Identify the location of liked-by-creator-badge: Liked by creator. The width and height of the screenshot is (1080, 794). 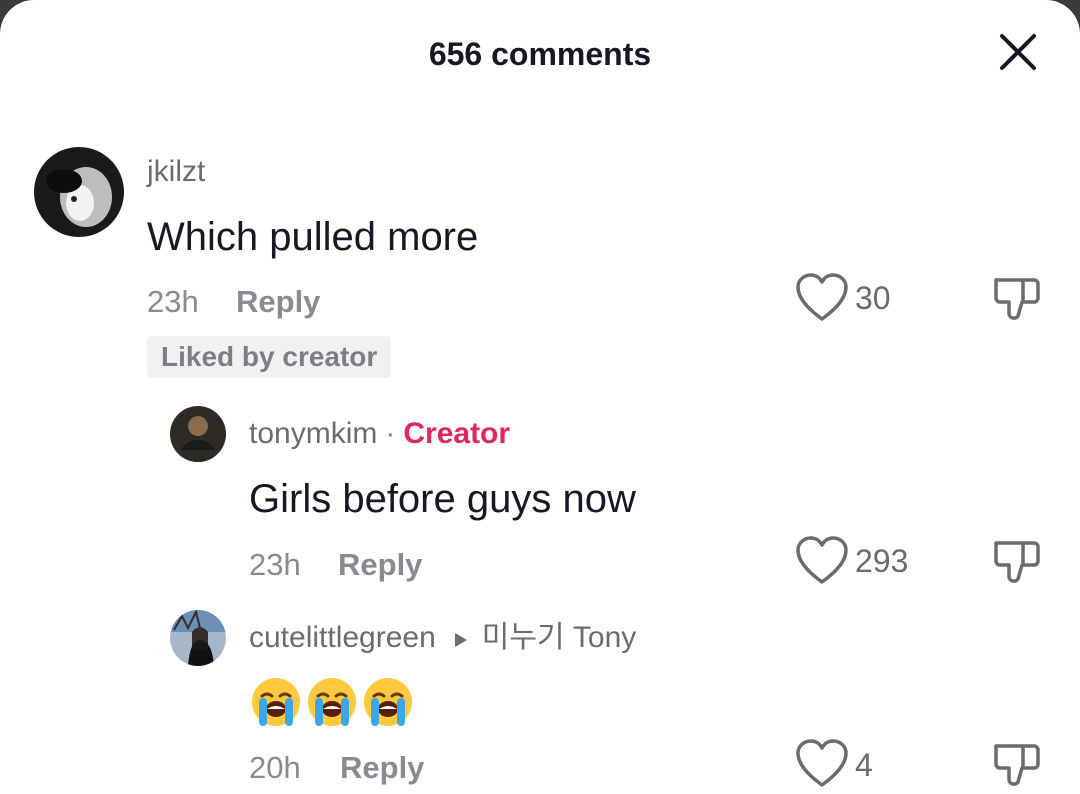
(269, 357).